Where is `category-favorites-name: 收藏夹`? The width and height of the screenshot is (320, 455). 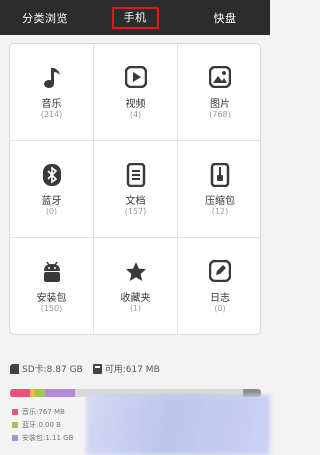 category-favorites-name: 收藏夹 is located at coordinates (135, 298).